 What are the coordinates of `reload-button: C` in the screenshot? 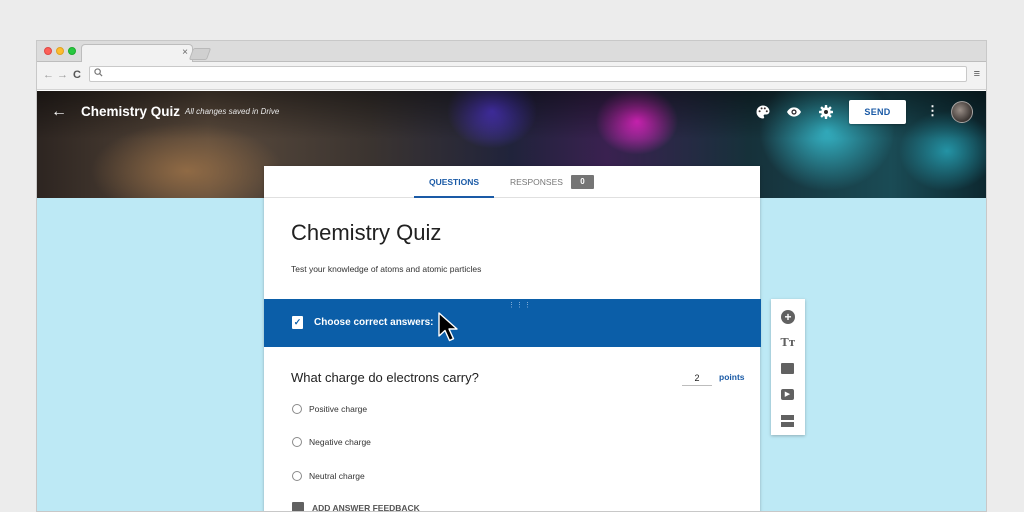 It's located at (77, 75).